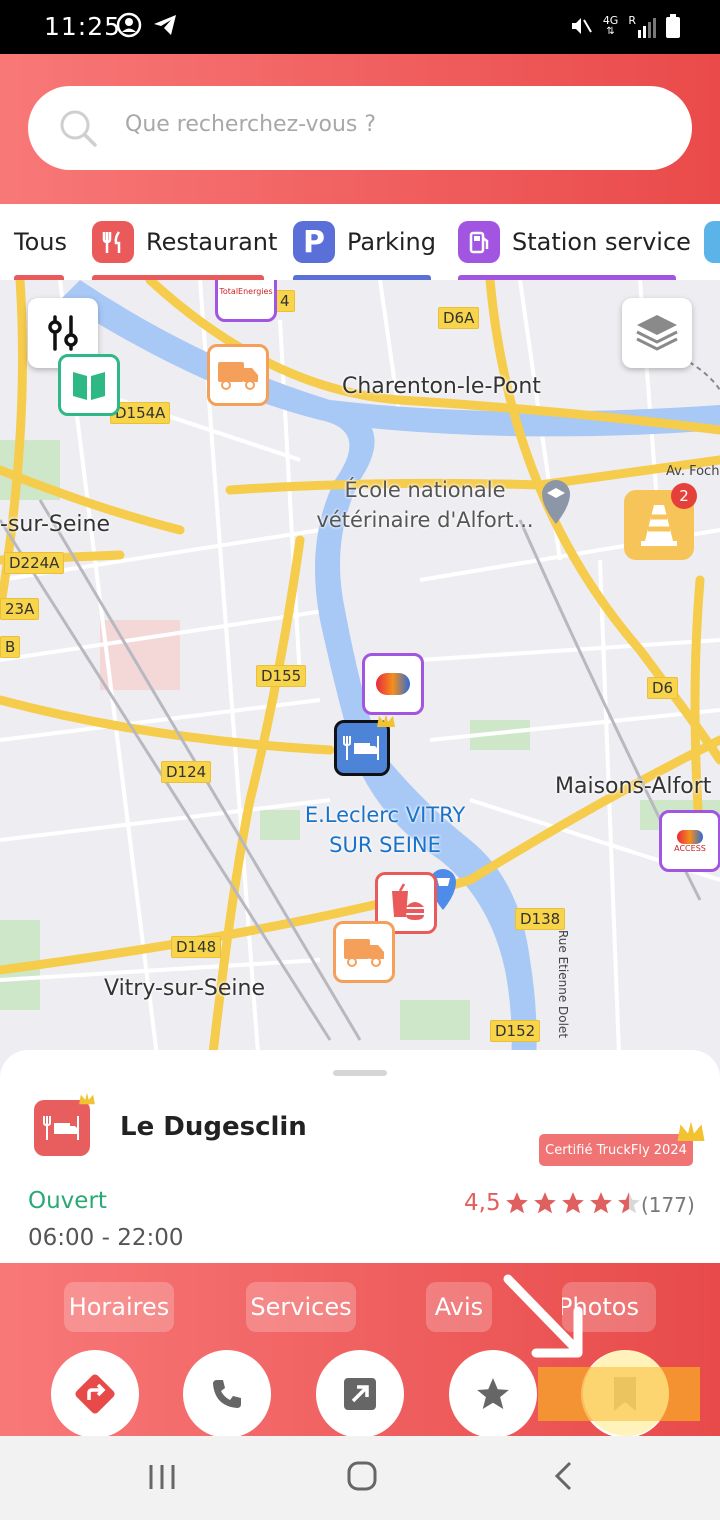 This screenshot has height=1520, width=720. I want to click on category-label: Parking, so click(391, 242).